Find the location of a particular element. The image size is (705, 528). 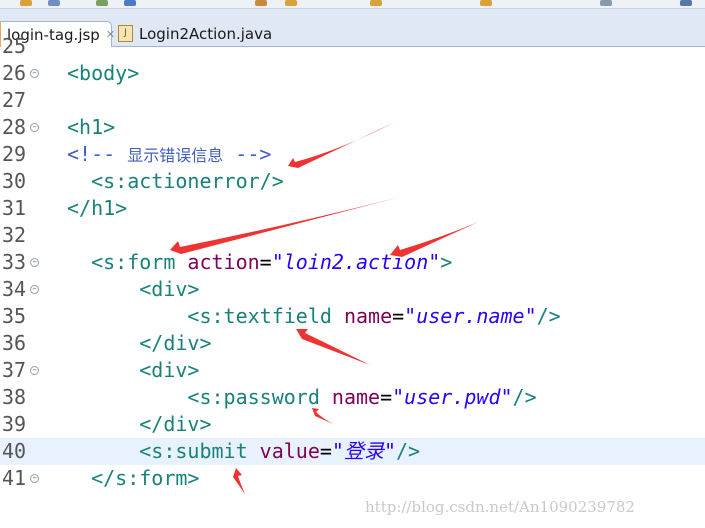

arrow-password is located at coordinates (322, 416).